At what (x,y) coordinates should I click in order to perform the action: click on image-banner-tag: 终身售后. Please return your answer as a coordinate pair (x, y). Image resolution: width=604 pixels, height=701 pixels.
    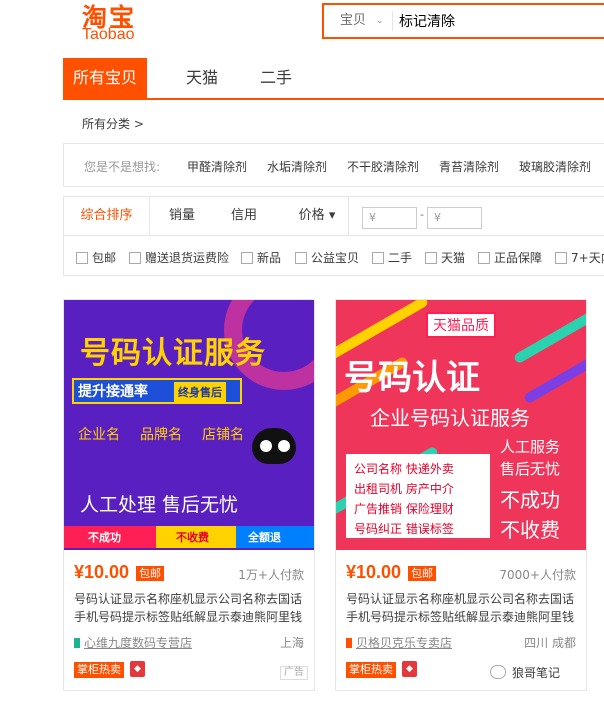
    Looking at the image, I should click on (200, 392).